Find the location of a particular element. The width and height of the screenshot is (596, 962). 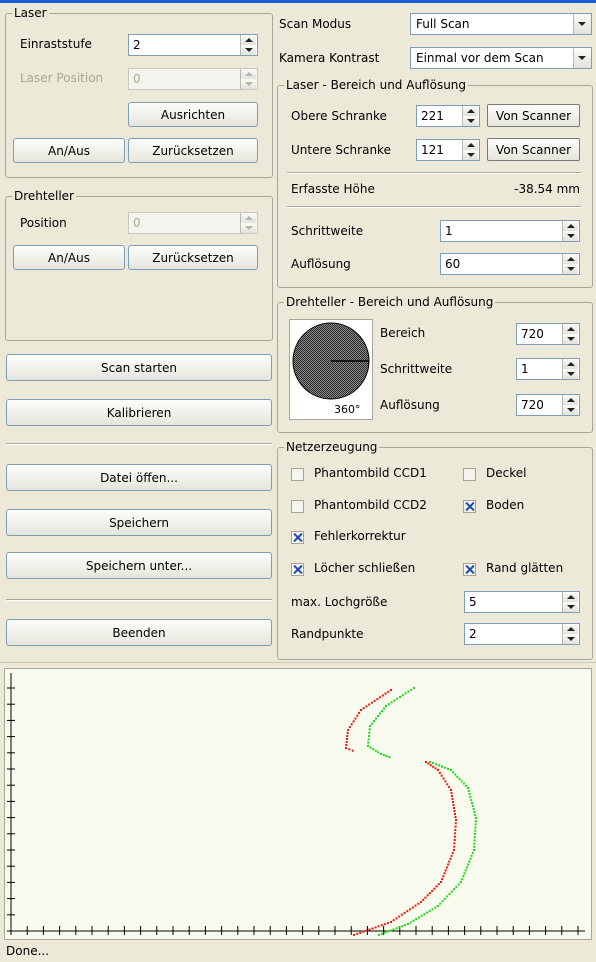

loecher-schliessen-checkbox is located at coordinates (297, 569).